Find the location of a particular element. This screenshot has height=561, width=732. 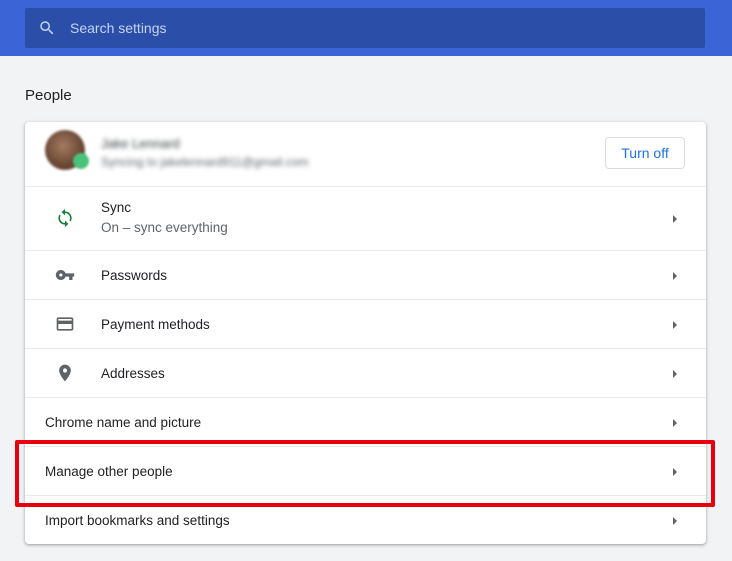

passwords-row: Passwords is located at coordinates (365, 274).